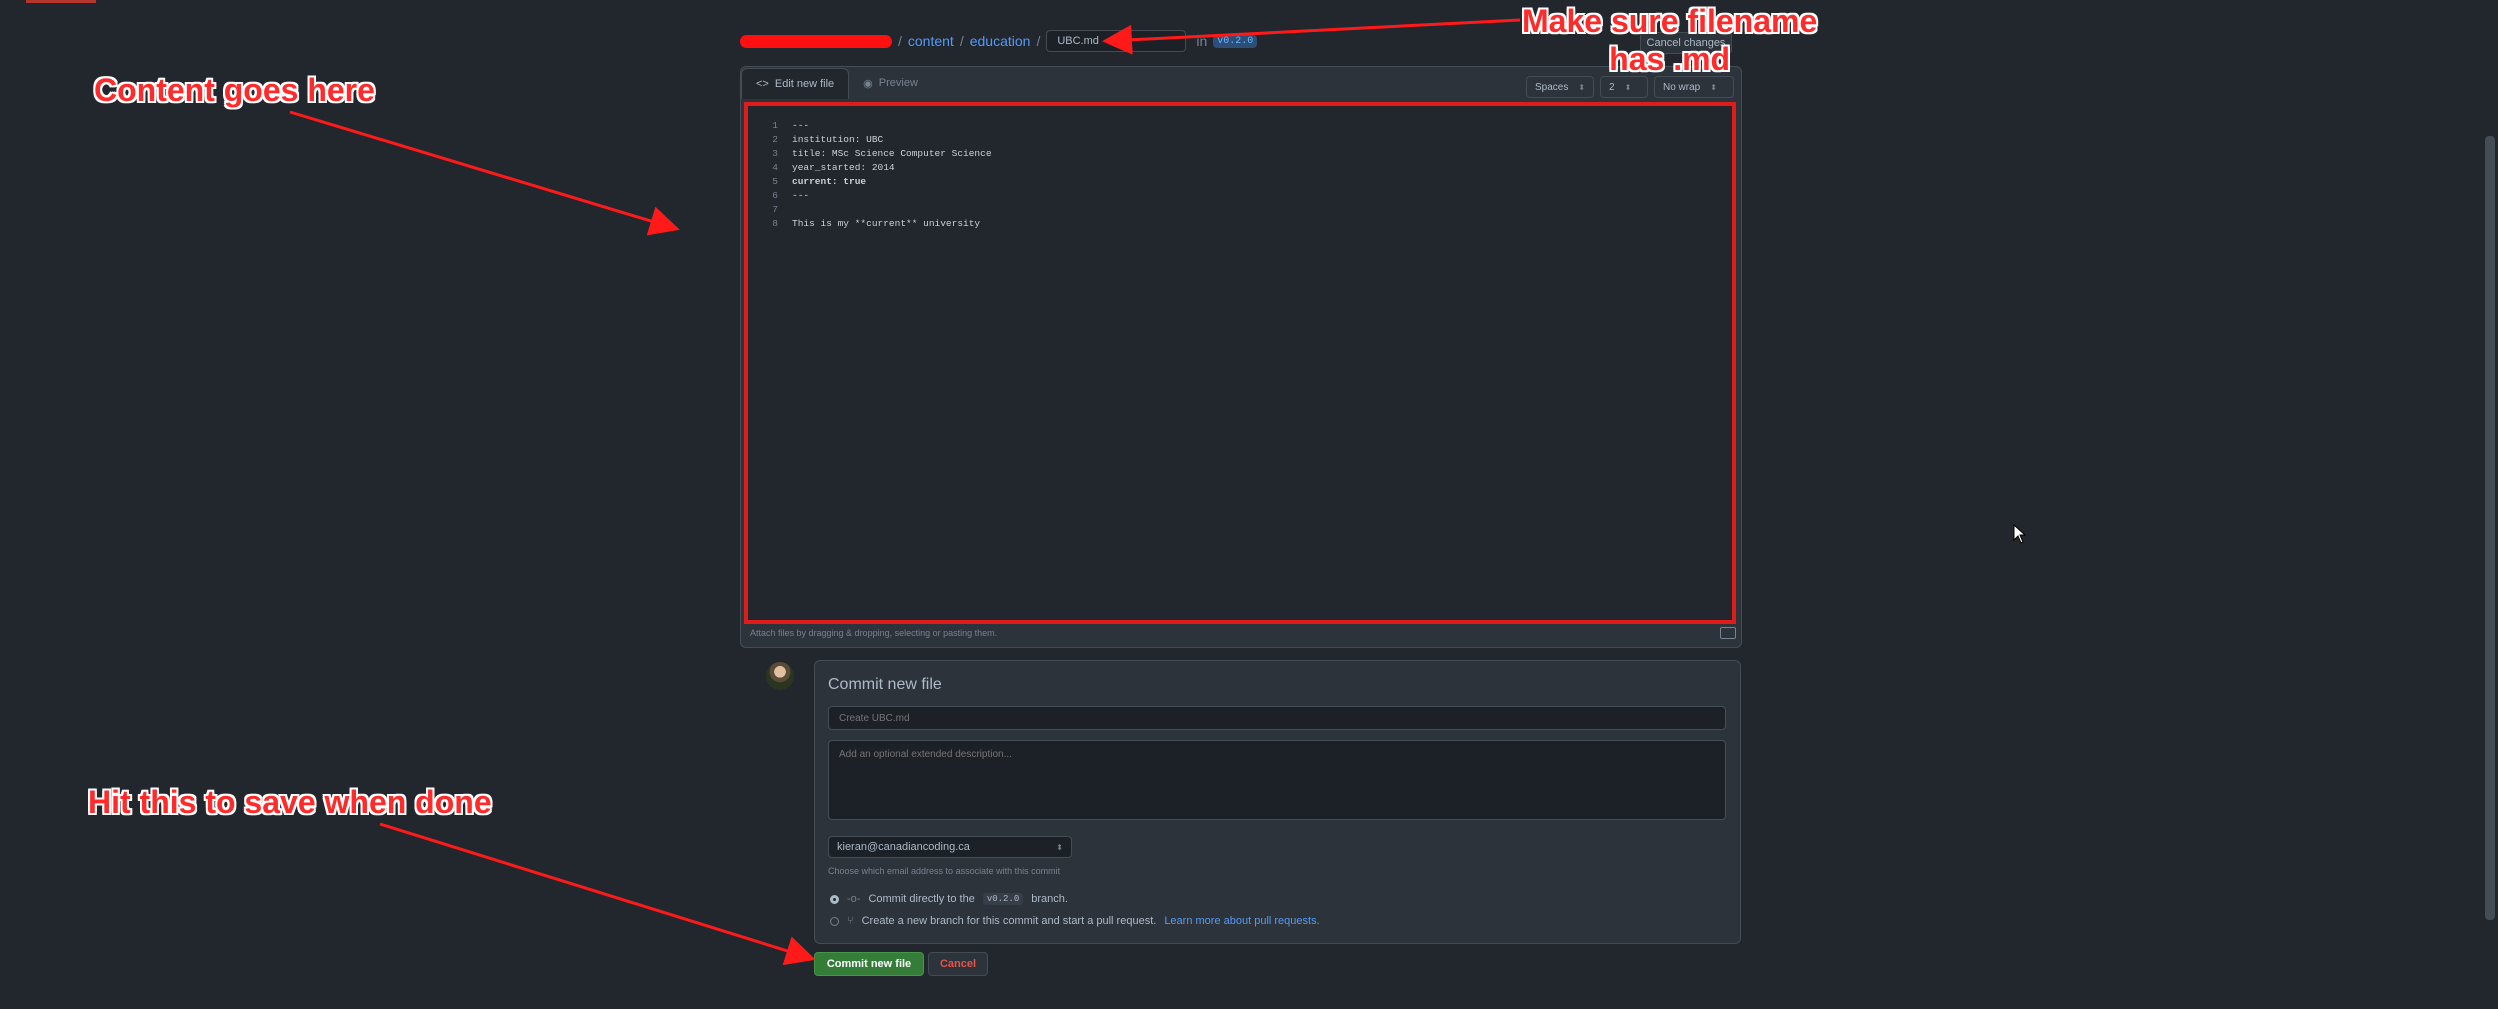 This screenshot has height=1009, width=2498. Describe the element at coordinates (1240, 139) in the screenshot. I see `code-line: 2 institution: UBC` at that location.